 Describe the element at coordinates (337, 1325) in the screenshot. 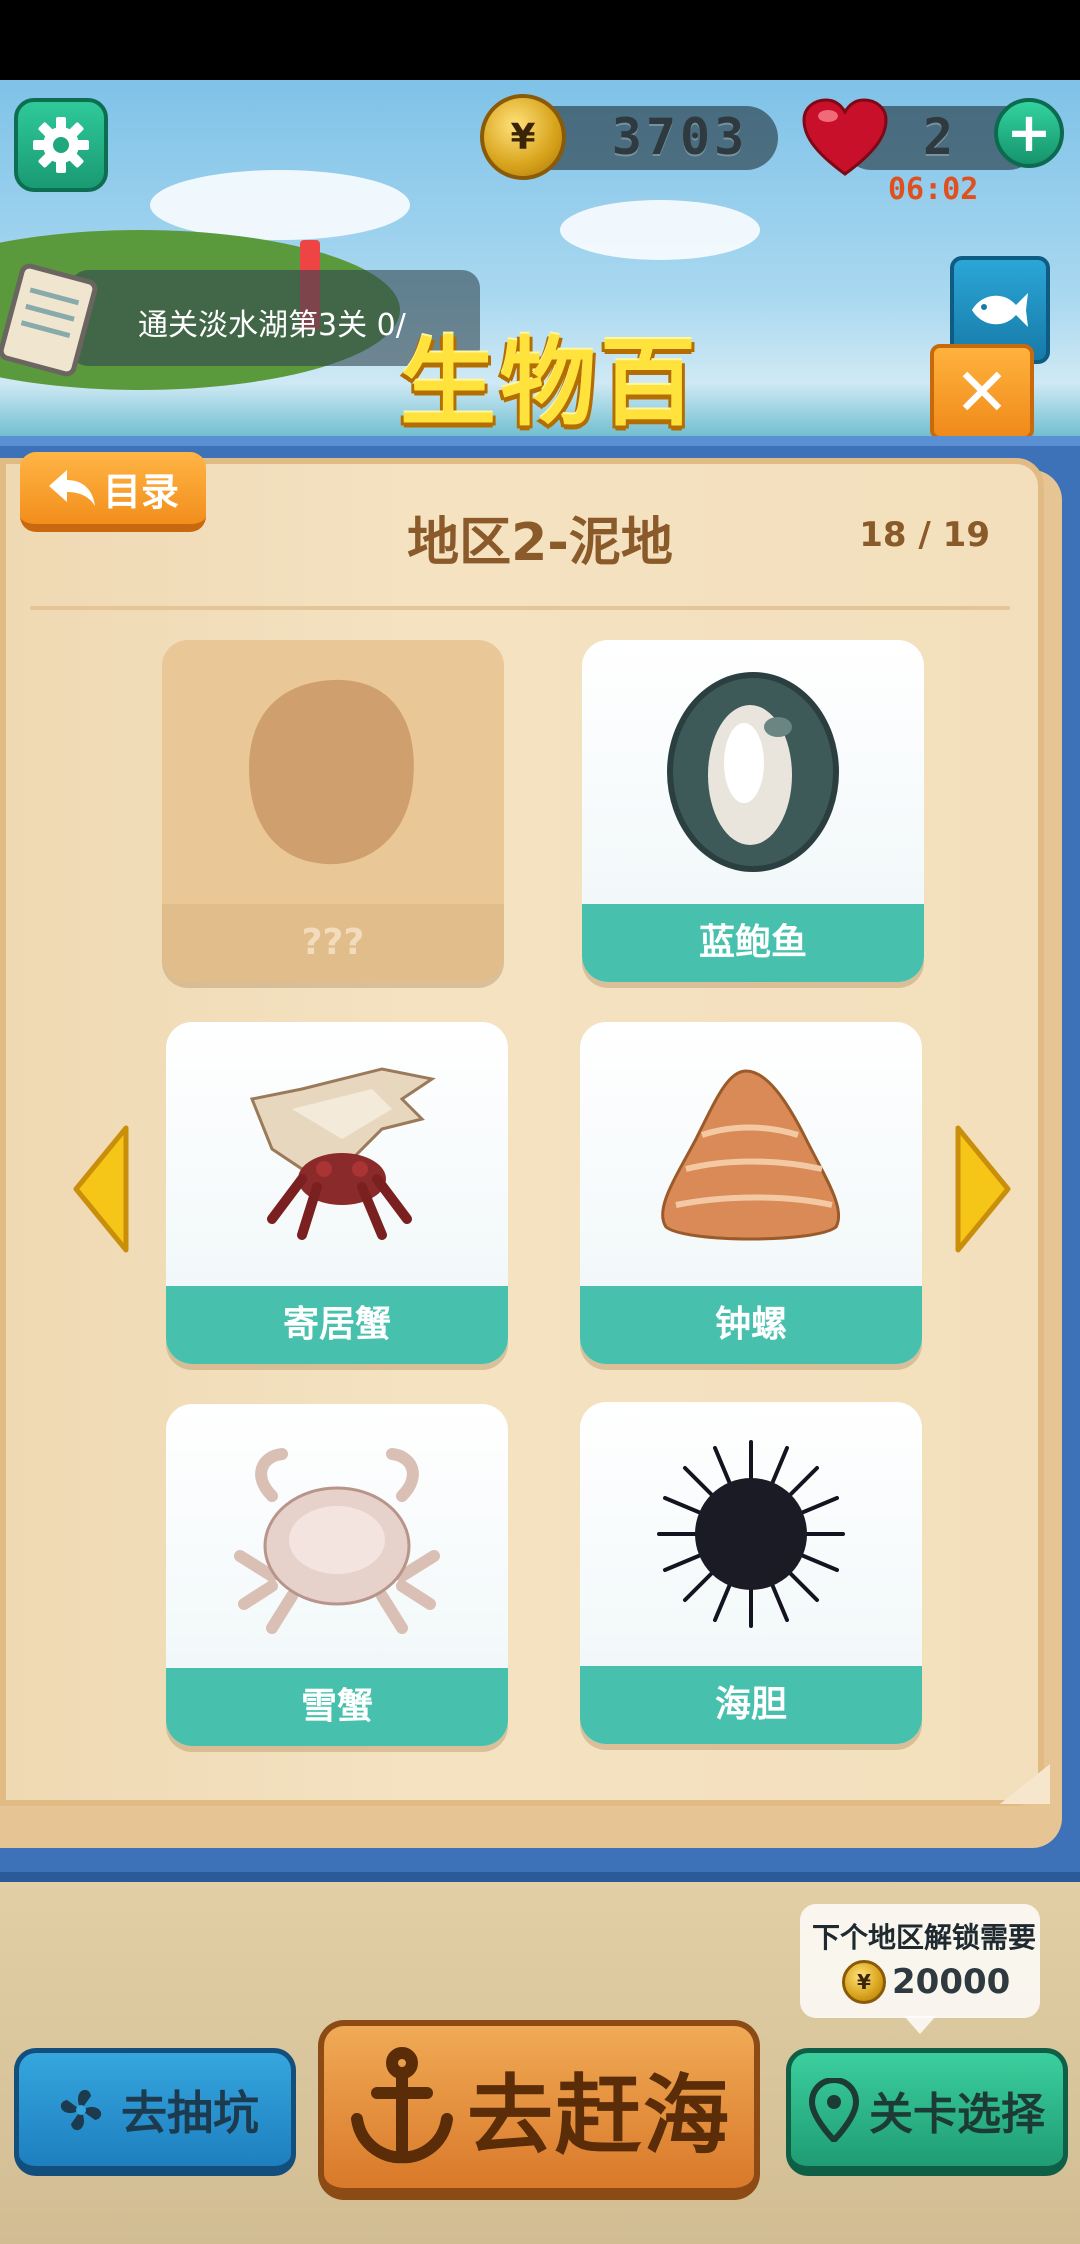

I see `creature-name: 寄居蟹` at that location.